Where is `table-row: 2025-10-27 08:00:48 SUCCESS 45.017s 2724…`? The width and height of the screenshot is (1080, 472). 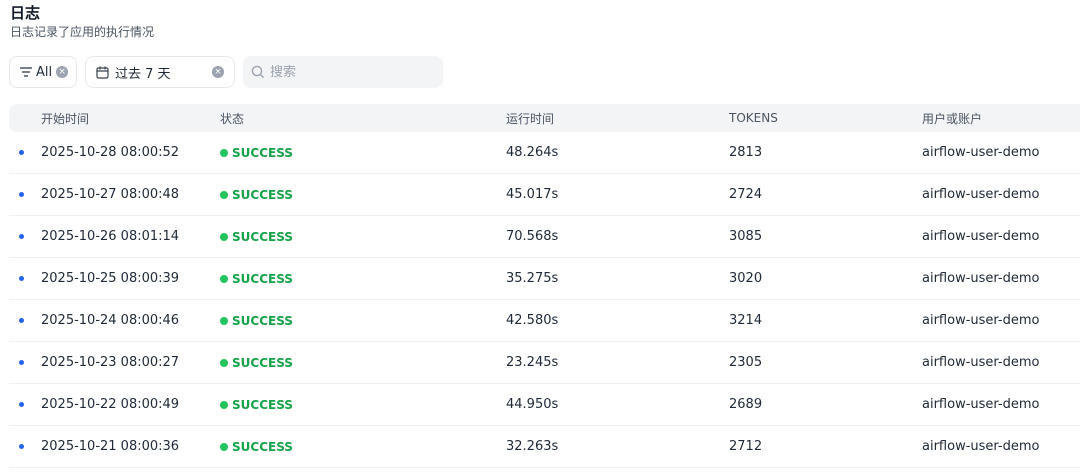 table-row: 2025-10-27 08:00:48 SUCCESS 45.017s 2724… is located at coordinates (544, 195).